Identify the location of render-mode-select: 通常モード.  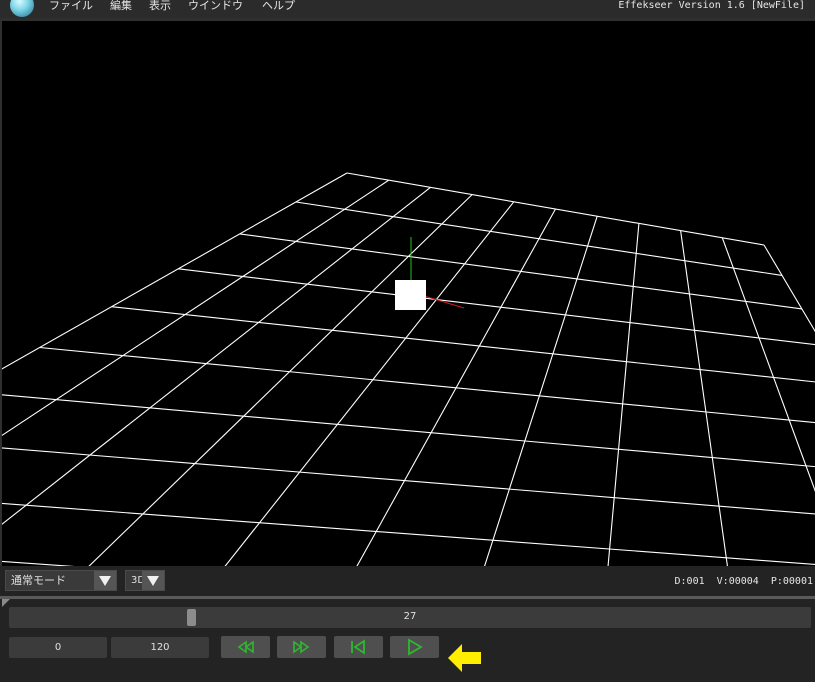
(61, 580).